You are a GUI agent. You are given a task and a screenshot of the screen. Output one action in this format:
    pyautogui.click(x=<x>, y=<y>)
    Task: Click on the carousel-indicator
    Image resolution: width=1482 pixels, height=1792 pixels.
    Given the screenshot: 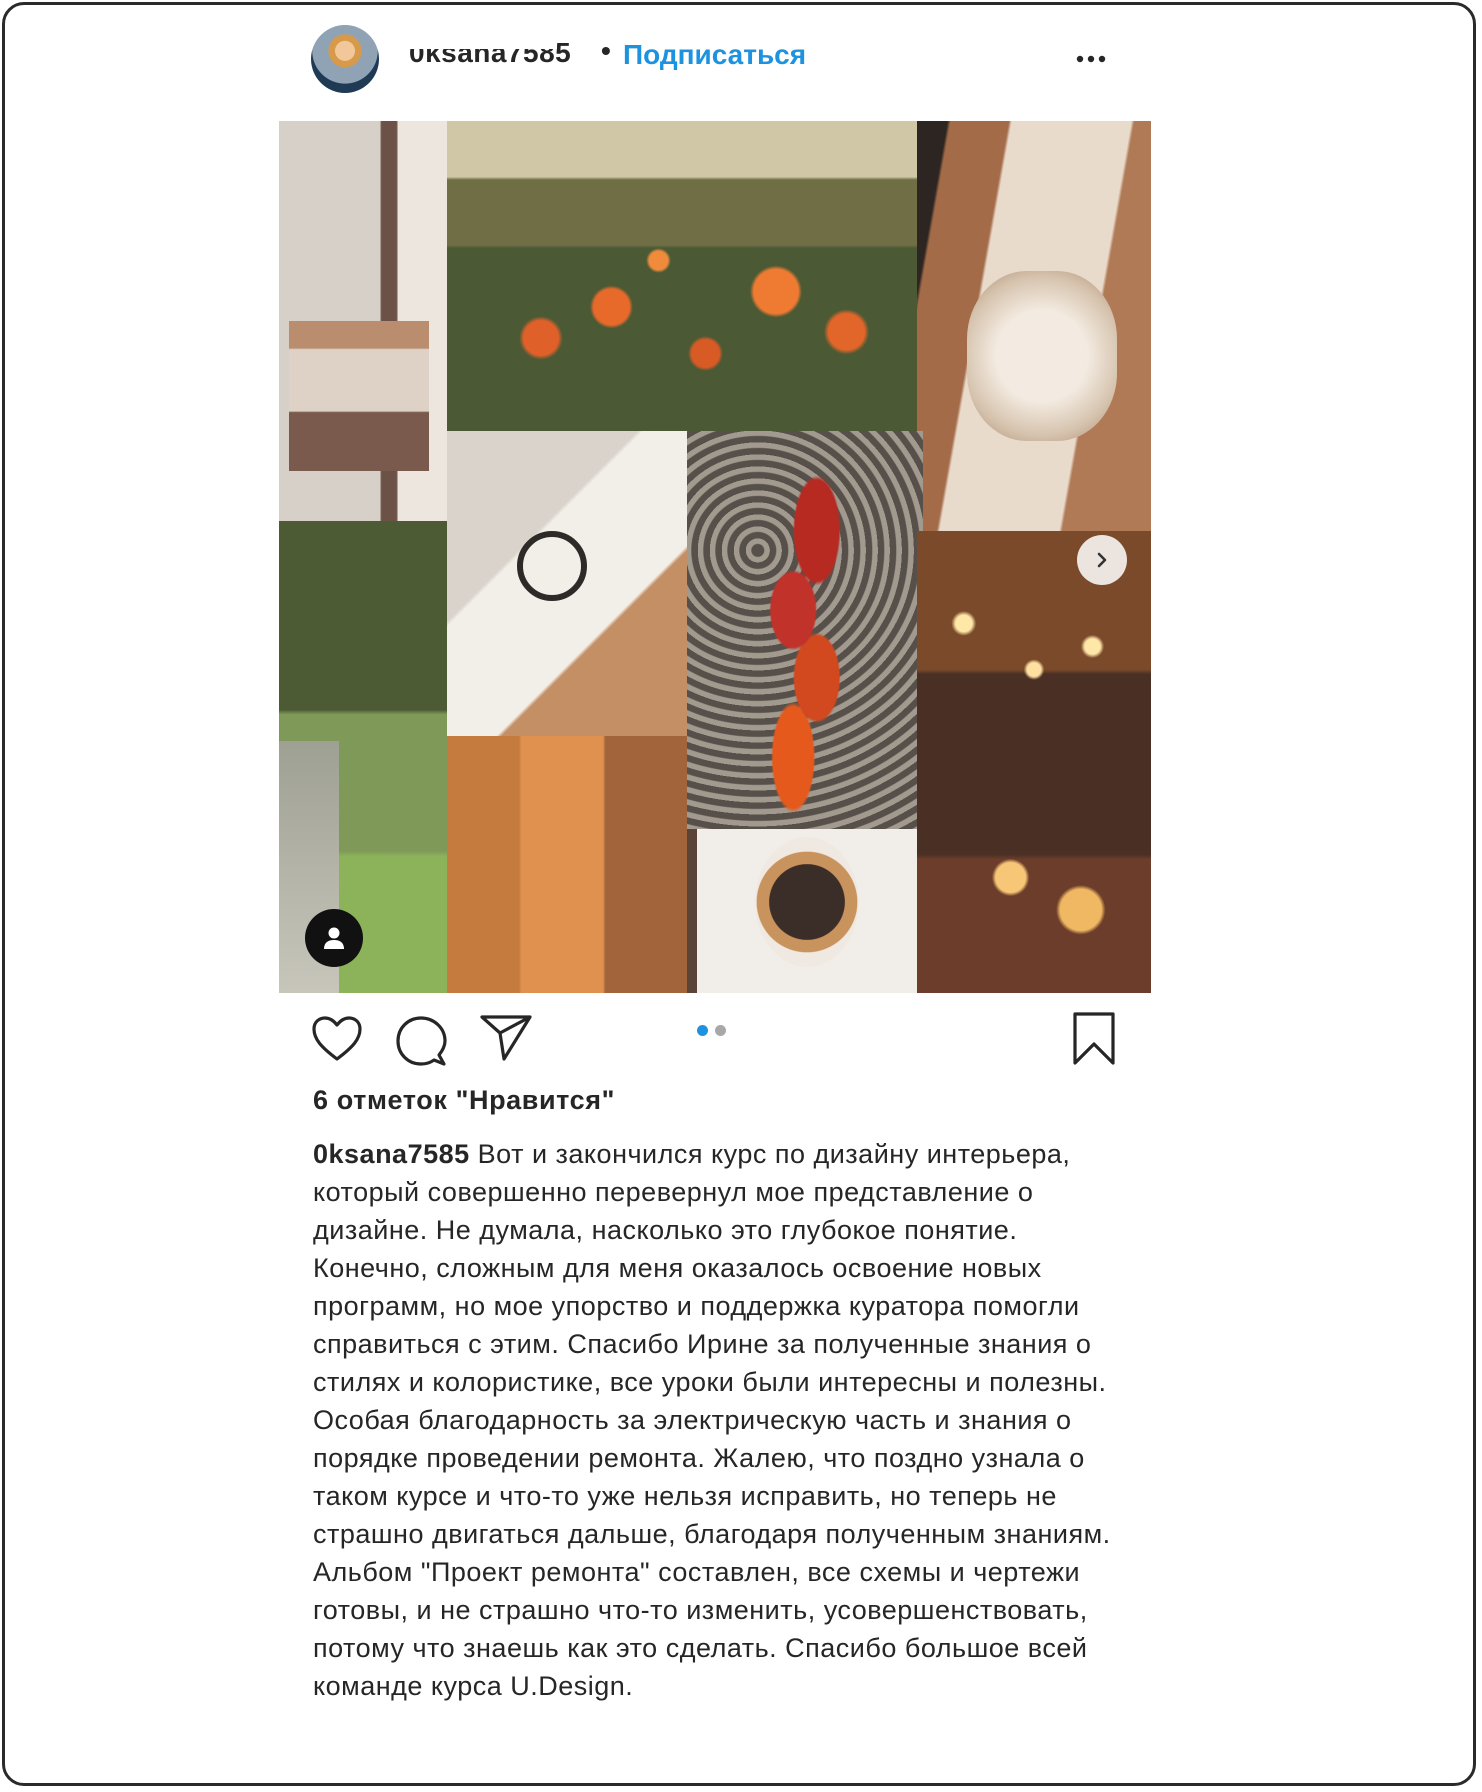 What is the action you would take?
    pyautogui.click(x=711, y=1030)
    